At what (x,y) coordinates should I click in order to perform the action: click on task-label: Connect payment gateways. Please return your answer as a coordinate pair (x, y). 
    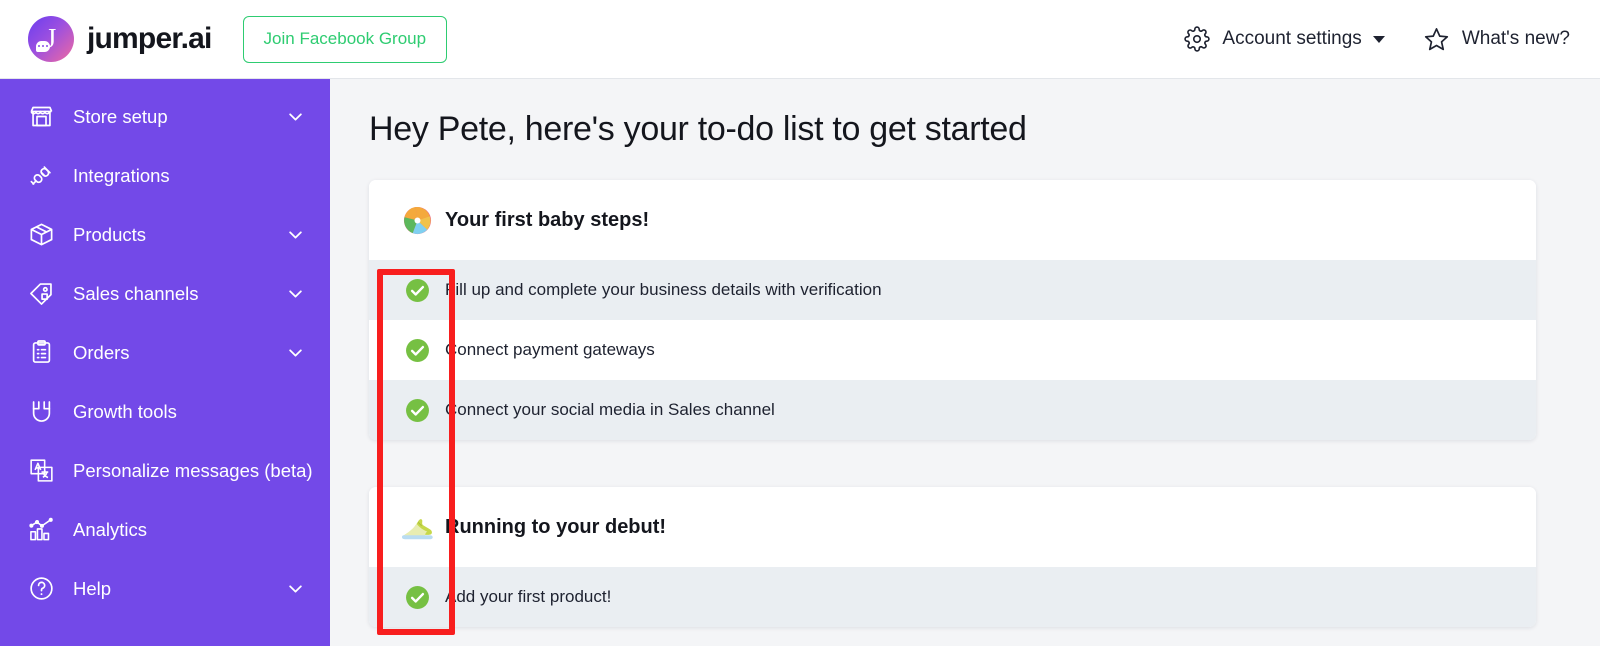
    Looking at the image, I should click on (550, 349).